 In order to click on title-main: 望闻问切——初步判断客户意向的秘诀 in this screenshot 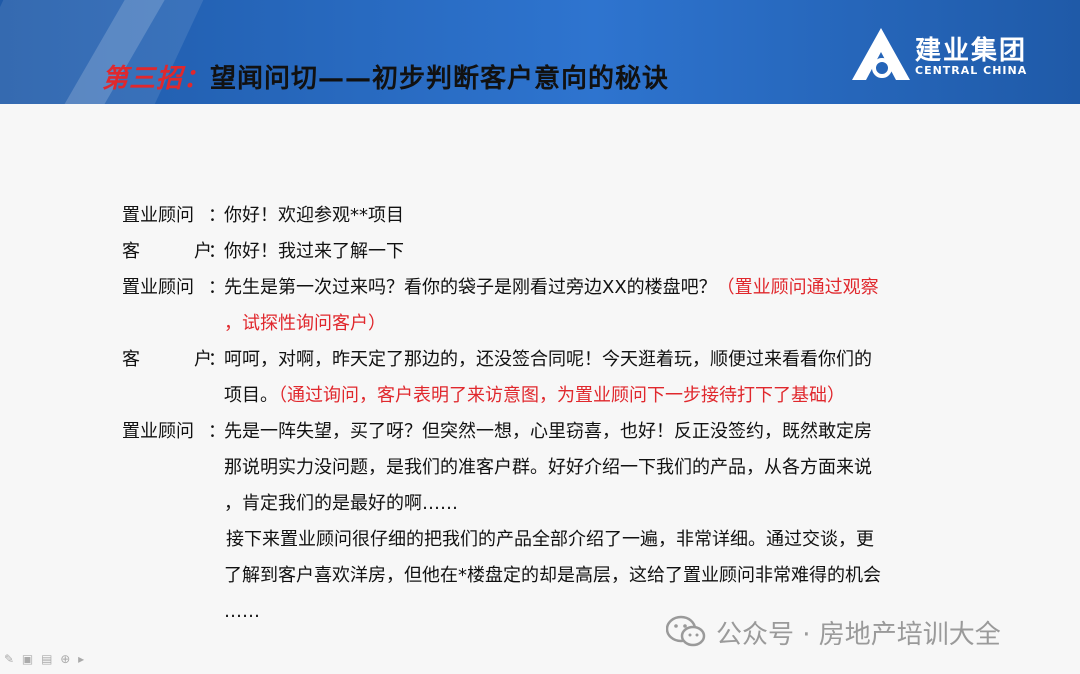, I will do `click(440, 79)`.